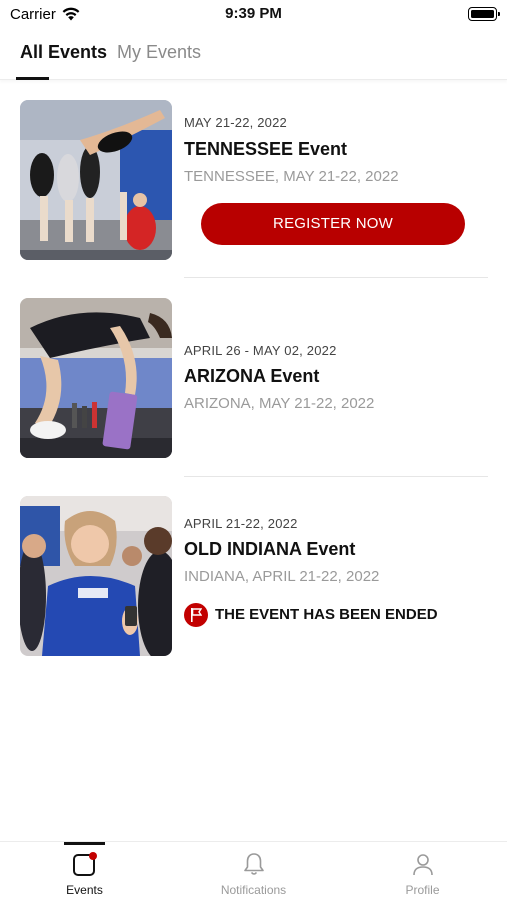 The width and height of the screenshot is (507, 900). What do you see at coordinates (241, 523) in the screenshot?
I see `event-date: APRIL 21-22, 2022` at bounding box center [241, 523].